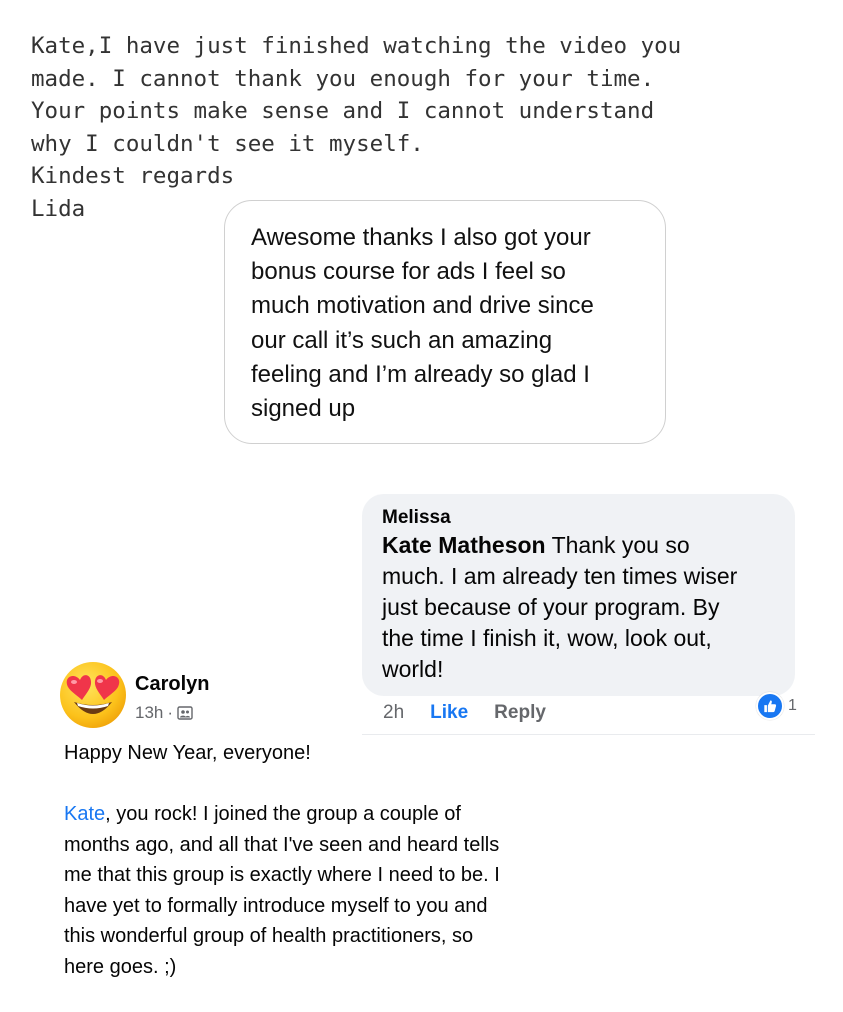 This screenshot has height=1012, width=843. What do you see at coordinates (172, 684) in the screenshot?
I see `post-author: Carolyn` at bounding box center [172, 684].